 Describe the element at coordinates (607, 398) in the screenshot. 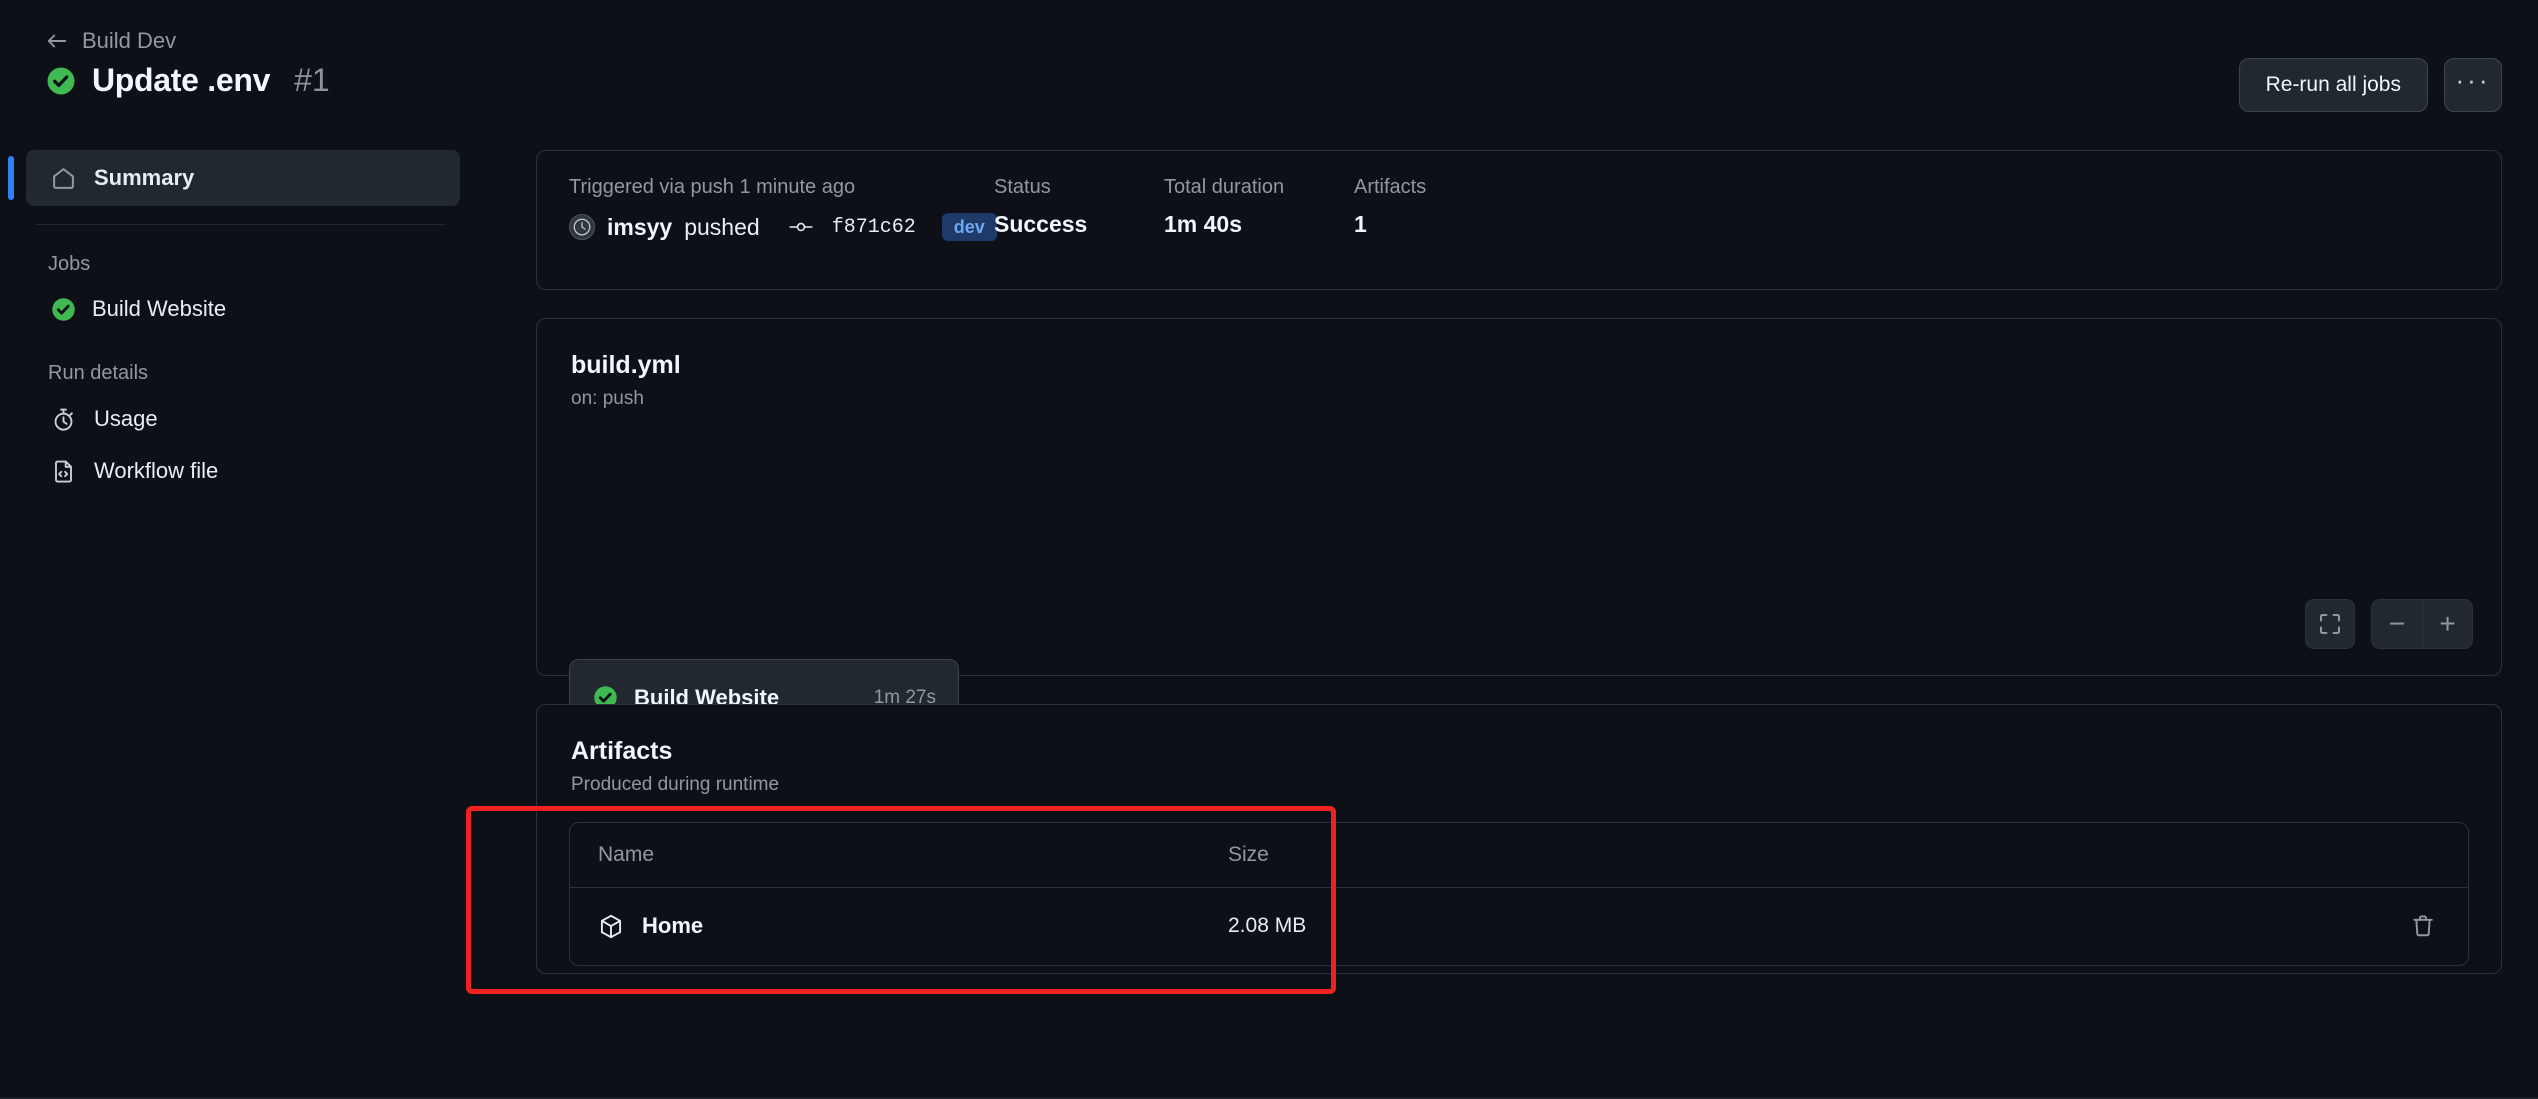

I see `workflow-trigger-text: on: push` at that location.